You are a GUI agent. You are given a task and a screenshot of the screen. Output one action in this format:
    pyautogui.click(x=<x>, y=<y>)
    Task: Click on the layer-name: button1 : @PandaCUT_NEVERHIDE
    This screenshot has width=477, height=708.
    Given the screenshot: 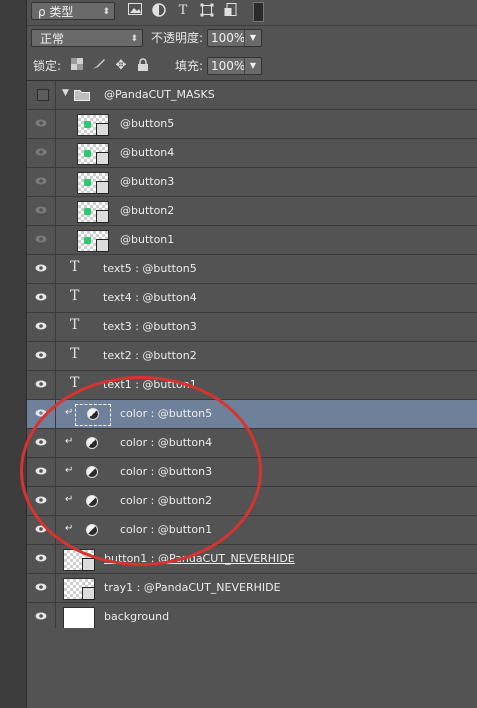 What is the action you would take?
    pyautogui.click(x=199, y=558)
    